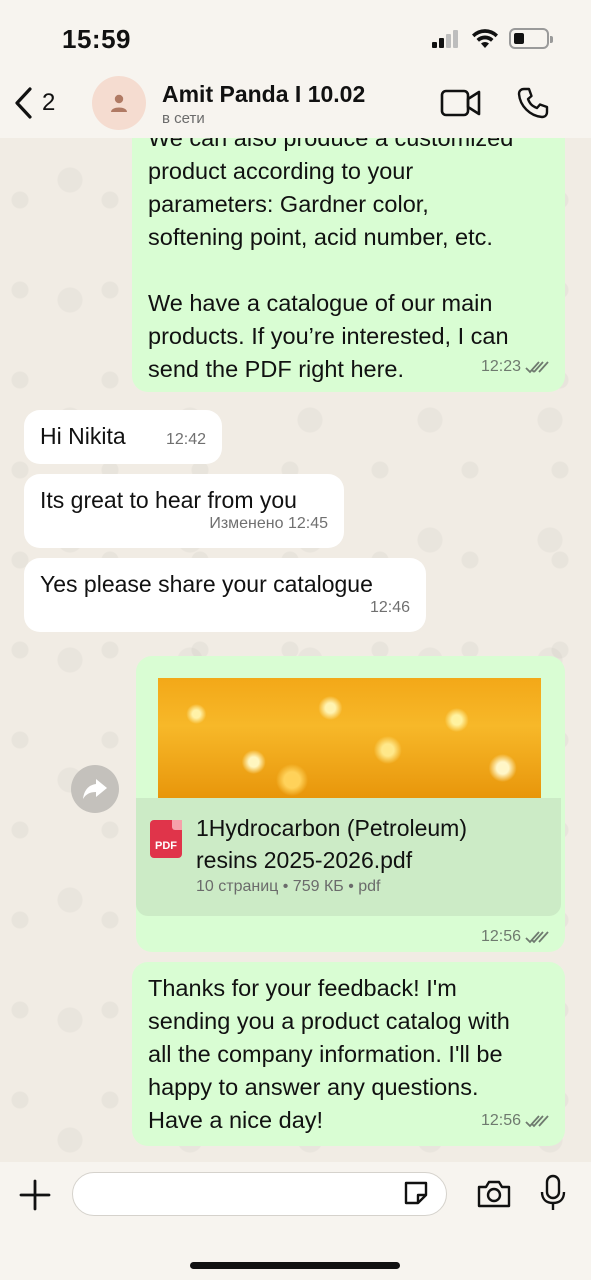  I want to click on document-preview-image, so click(349, 738).